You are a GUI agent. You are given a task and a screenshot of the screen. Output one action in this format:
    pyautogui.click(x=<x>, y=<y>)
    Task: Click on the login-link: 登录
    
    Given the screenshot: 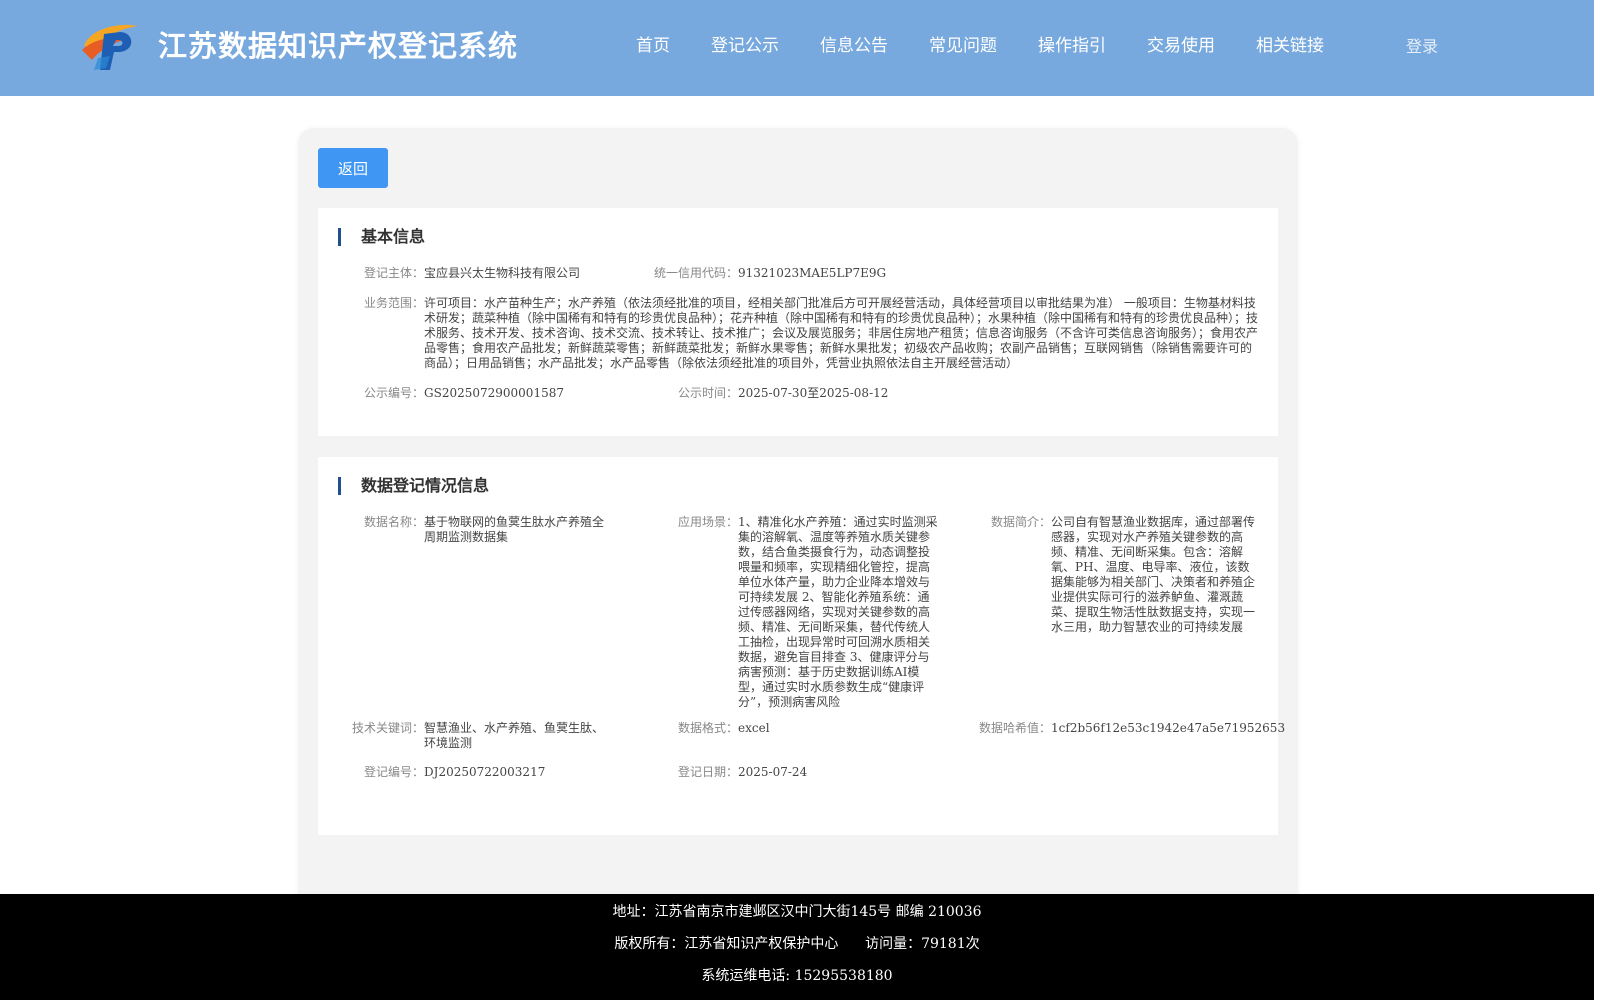 What is the action you would take?
    pyautogui.click(x=1422, y=47)
    